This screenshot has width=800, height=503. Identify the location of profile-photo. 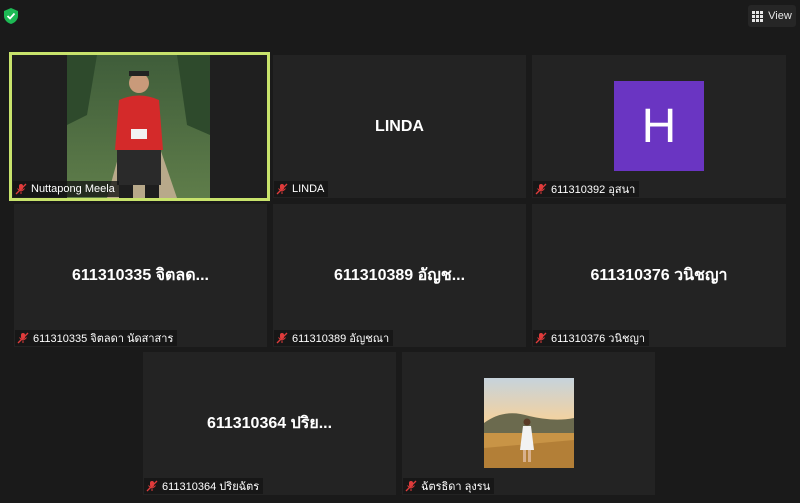
(529, 423).